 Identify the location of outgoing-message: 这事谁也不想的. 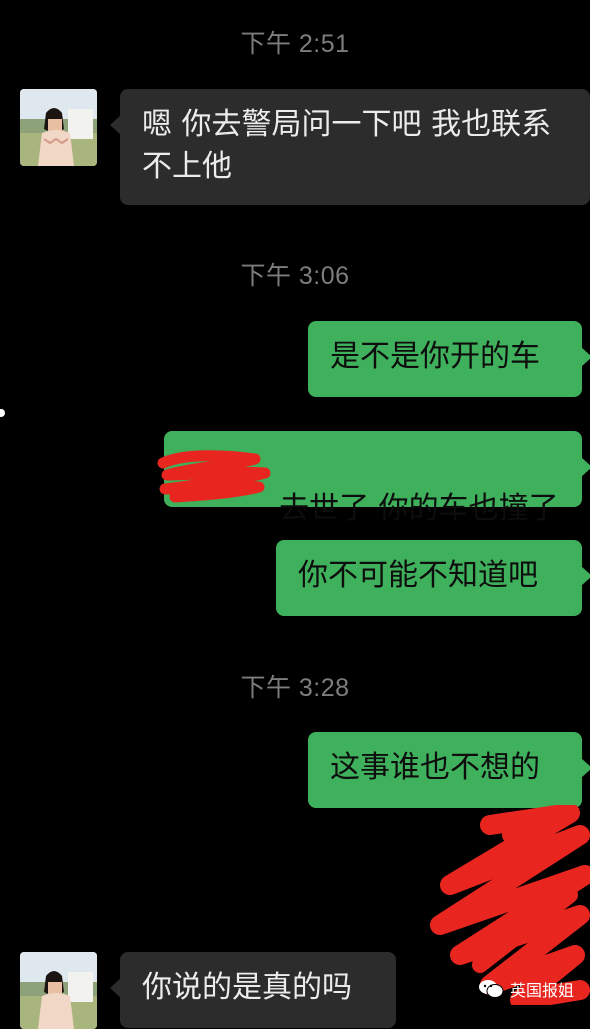
(449, 770).